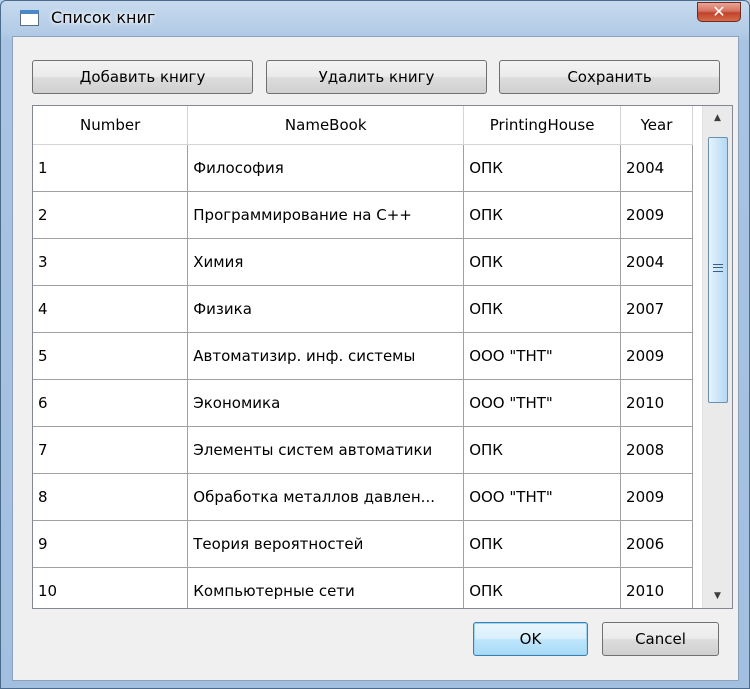  What do you see at coordinates (656, 450) in the screenshot?
I see `cell-year: 2008` at bounding box center [656, 450].